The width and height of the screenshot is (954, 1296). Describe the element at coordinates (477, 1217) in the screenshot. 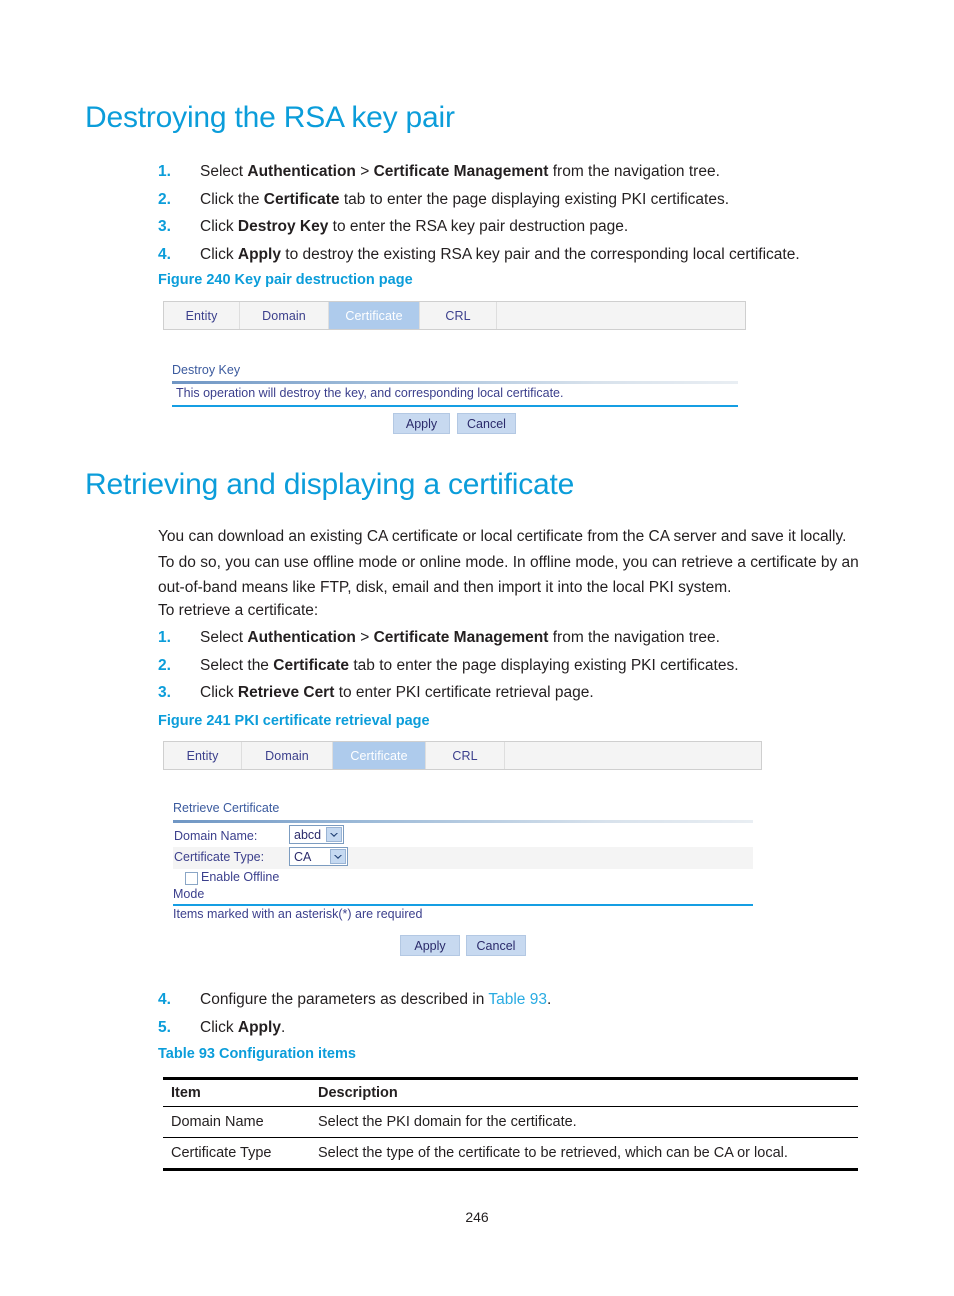

I see `page-number: 246` at that location.